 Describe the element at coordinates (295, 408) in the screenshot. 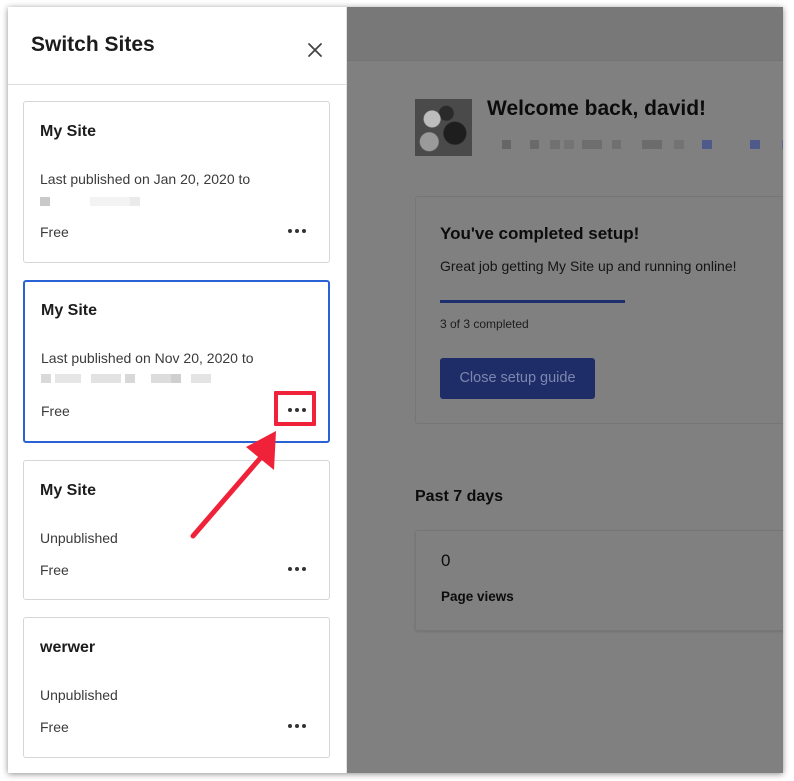

I see `annotation-highlight-box` at that location.